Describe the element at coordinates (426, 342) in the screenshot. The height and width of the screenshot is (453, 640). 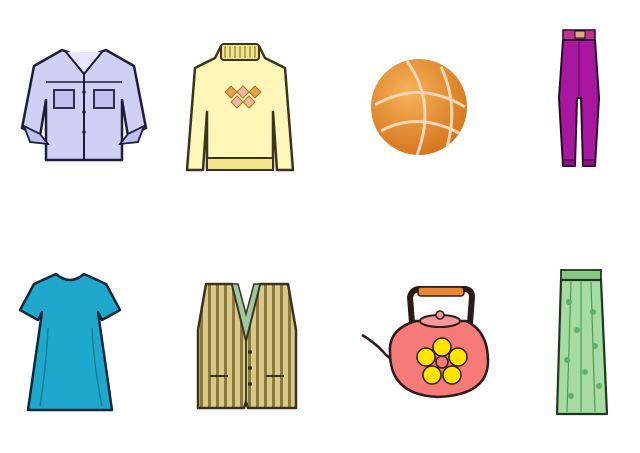
I see `kettle-icon` at that location.